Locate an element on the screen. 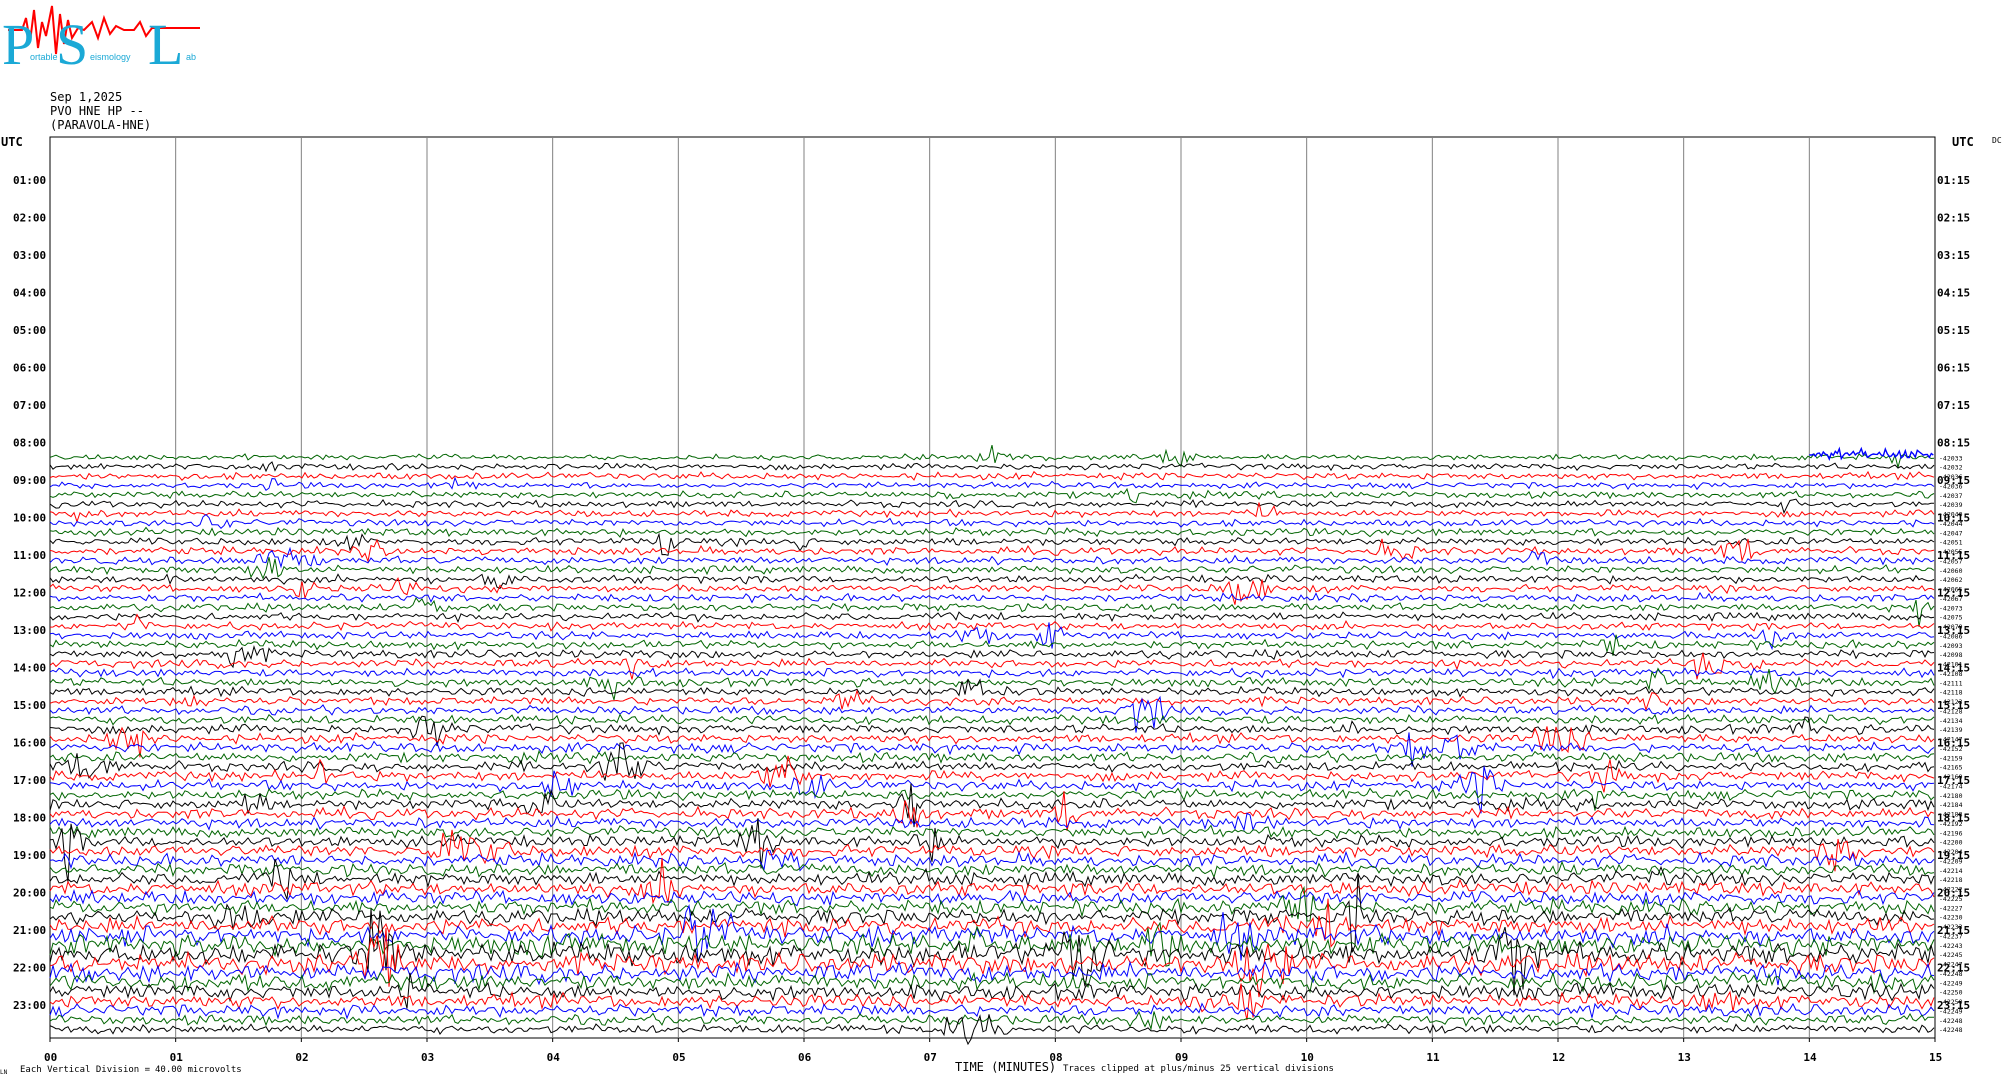 The image size is (2010, 1080). hour-label-left: 12:00 is located at coordinates (29, 593).